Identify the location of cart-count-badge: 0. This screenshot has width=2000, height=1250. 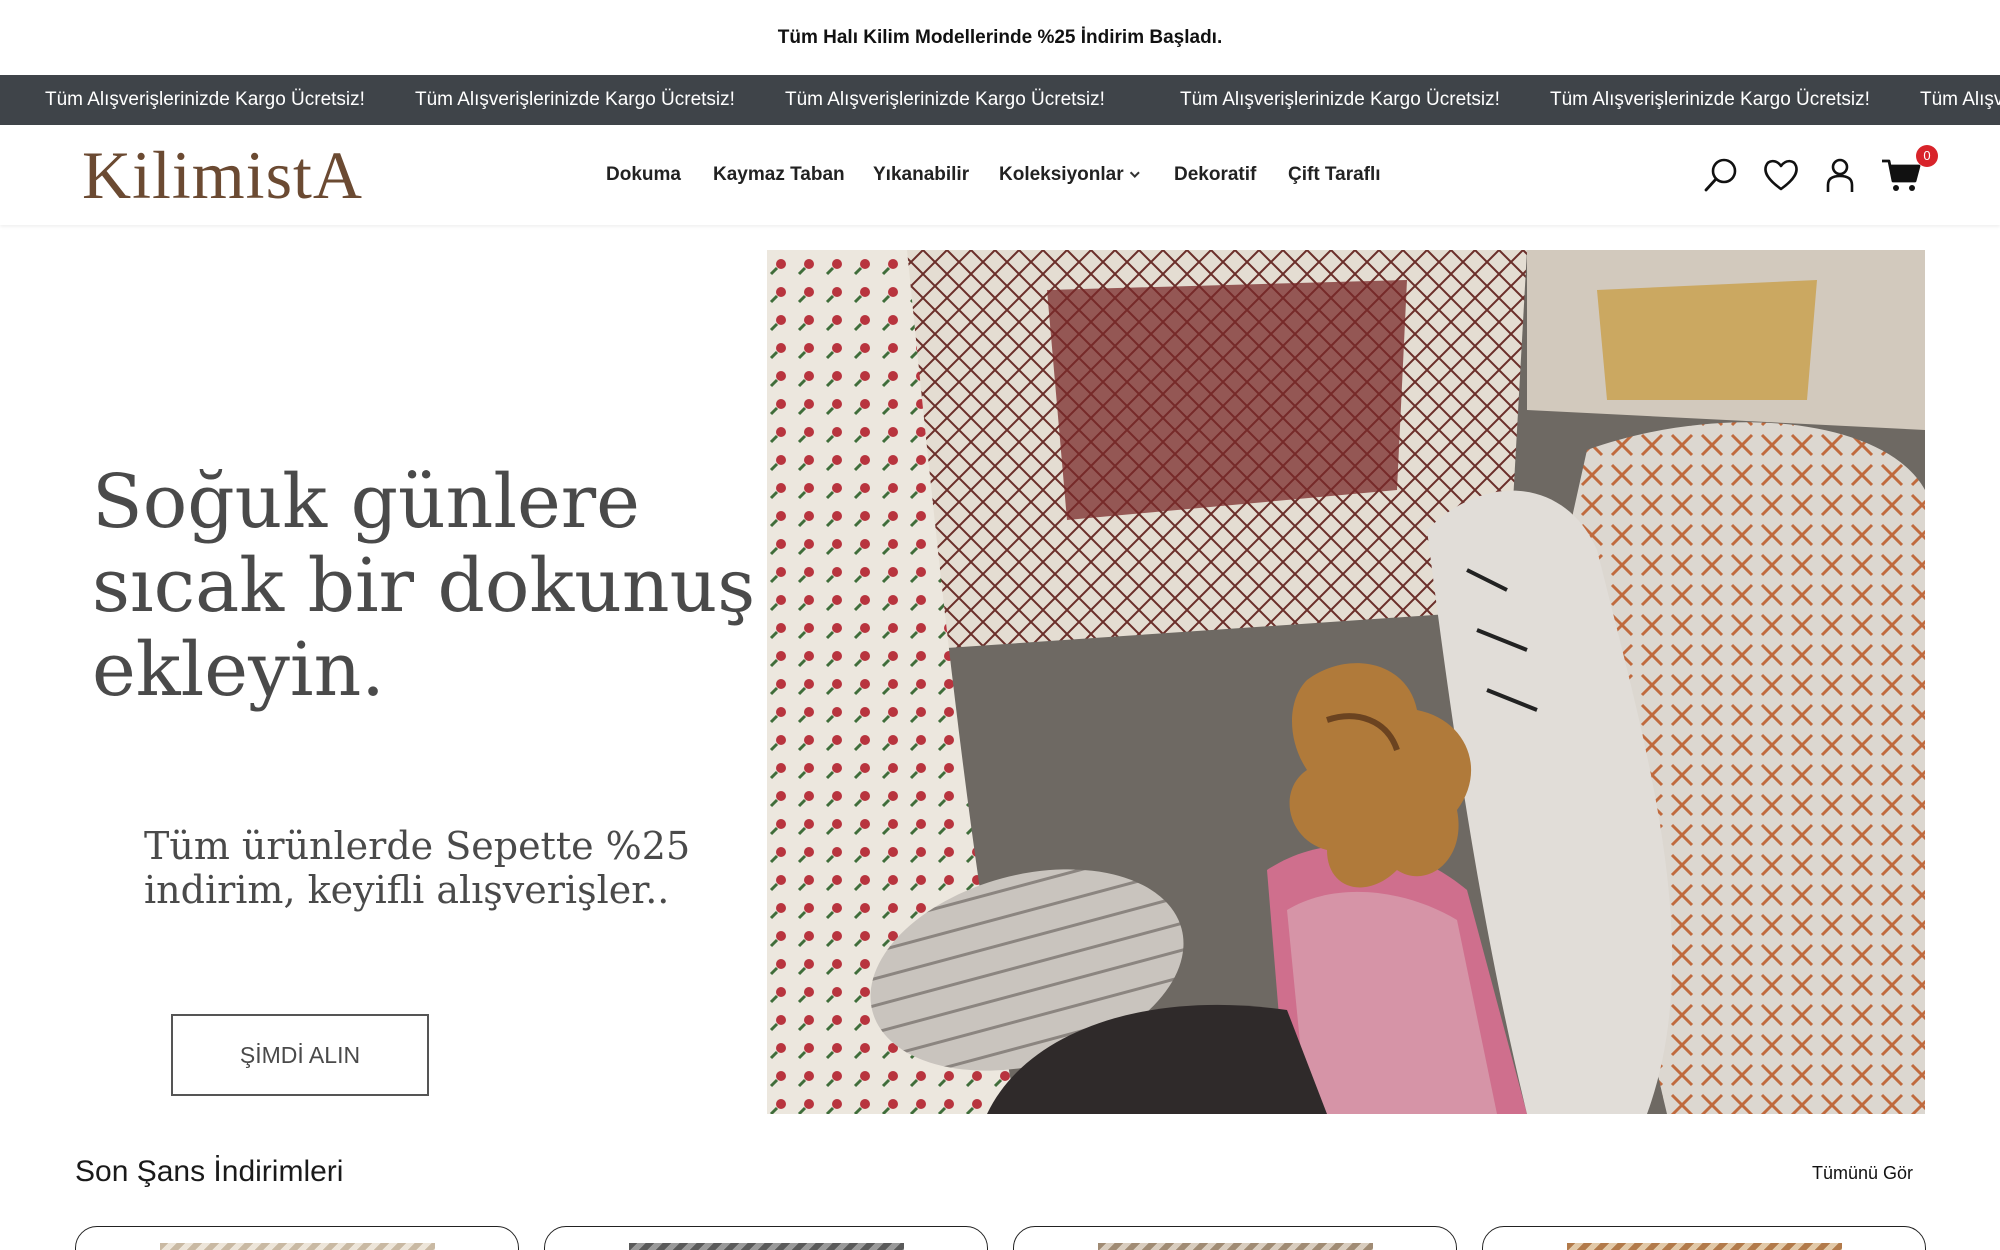
(1927, 156).